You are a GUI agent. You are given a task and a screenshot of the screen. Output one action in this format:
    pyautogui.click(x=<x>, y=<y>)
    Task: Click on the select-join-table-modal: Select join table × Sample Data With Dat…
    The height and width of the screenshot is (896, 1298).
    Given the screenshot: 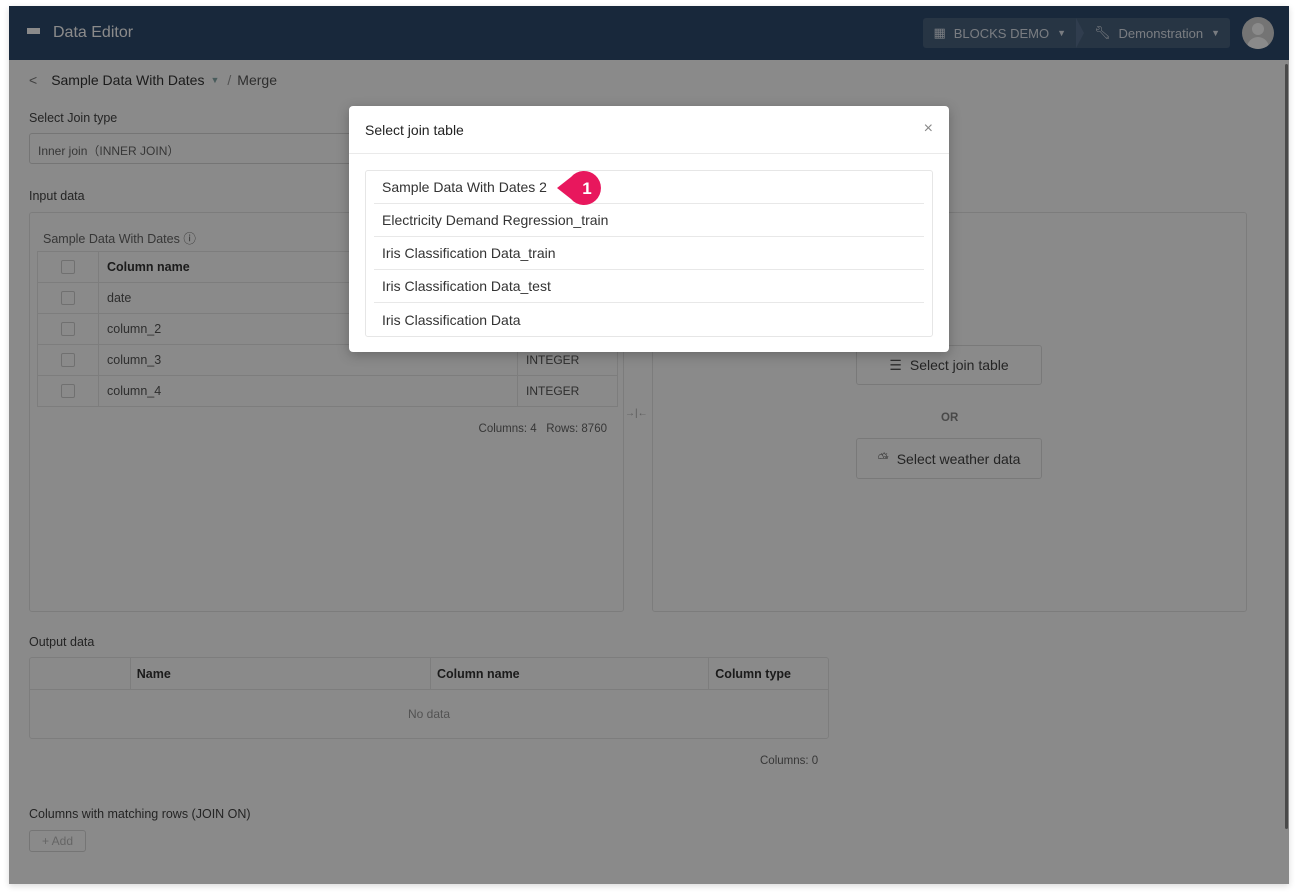 What is the action you would take?
    pyautogui.click(x=649, y=229)
    